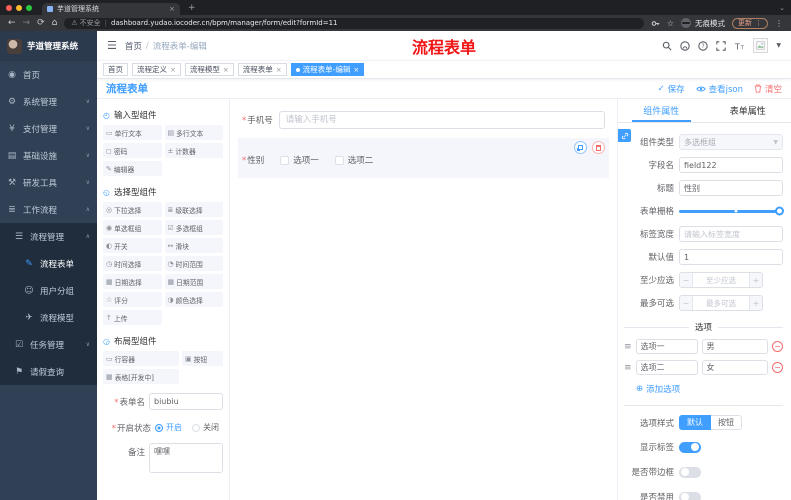 This screenshot has width=791, height=500. What do you see at coordinates (782, 8) in the screenshot?
I see `tab-search-caret-icon: ⌄` at bounding box center [782, 8].